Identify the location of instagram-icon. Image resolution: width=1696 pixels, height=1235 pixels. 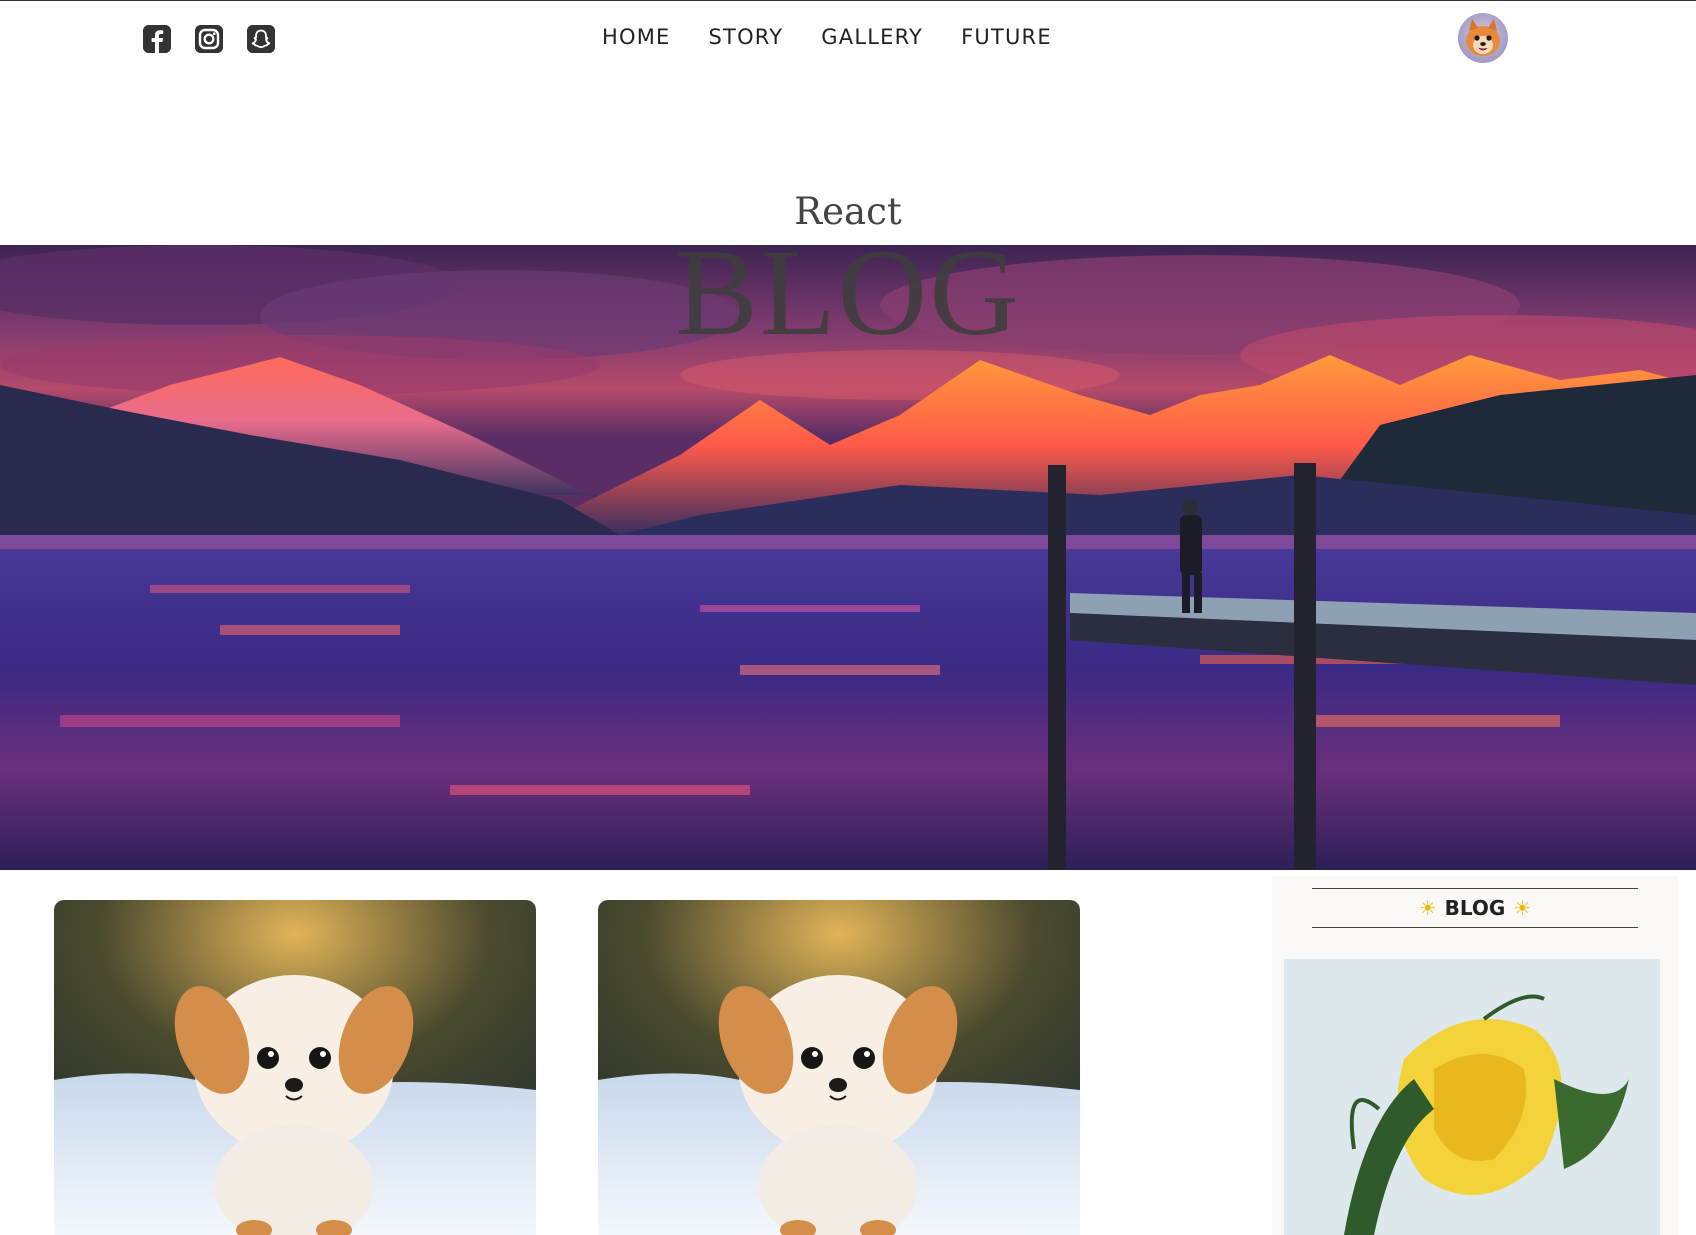
(209, 39).